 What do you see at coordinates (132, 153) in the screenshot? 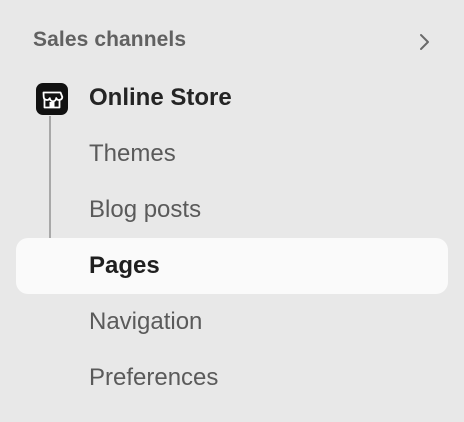
I see `sidebar-item-label: Themes` at bounding box center [132, 153].